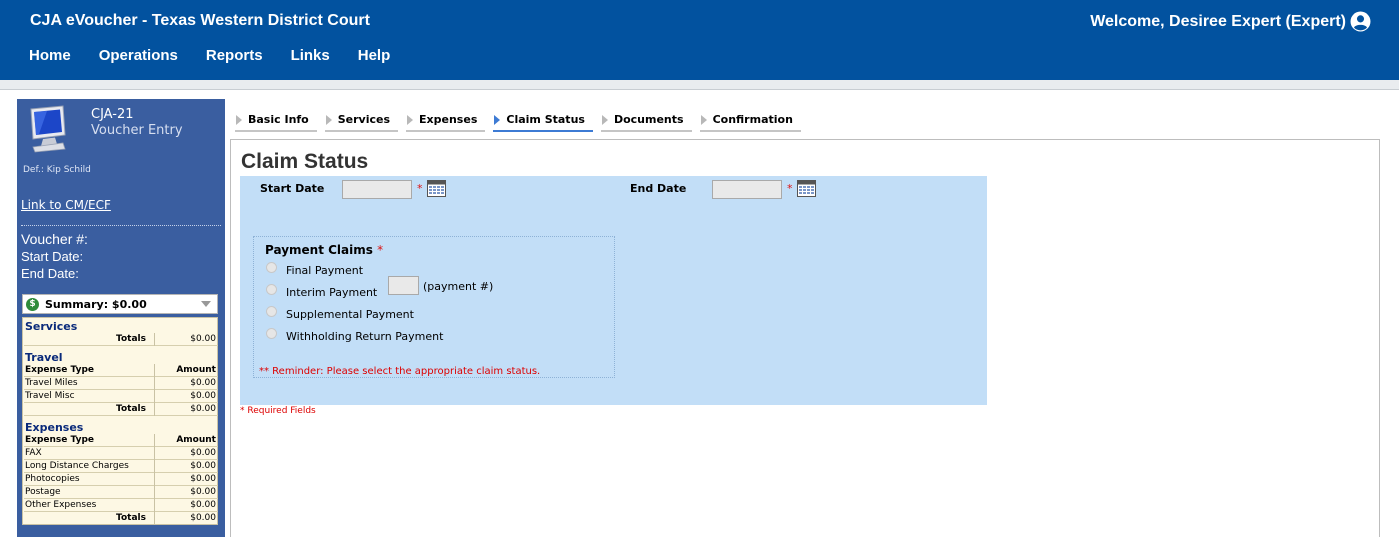 The height and width of the screenshot is (537, 1399). What do you see at coordinates (458, 286) in the screenshot?
I see `payment-number-label: (payment #)` at bounding box center [458, 286].